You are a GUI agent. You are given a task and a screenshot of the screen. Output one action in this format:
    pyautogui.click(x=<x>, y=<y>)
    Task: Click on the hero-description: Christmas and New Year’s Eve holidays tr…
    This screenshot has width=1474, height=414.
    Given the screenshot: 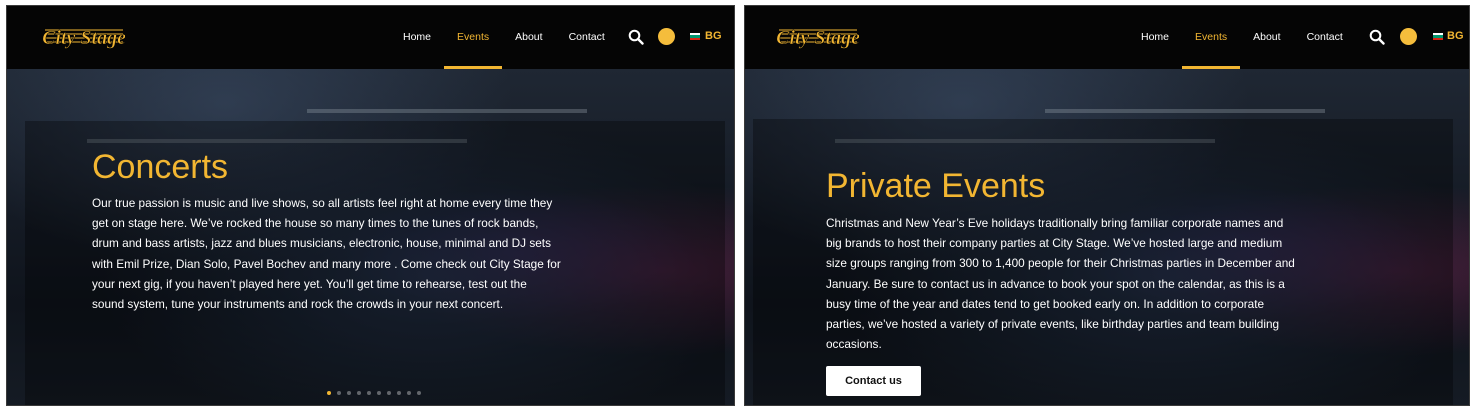 What is the action you would take?
    pyautogui.click(x=1060, y=284)
    